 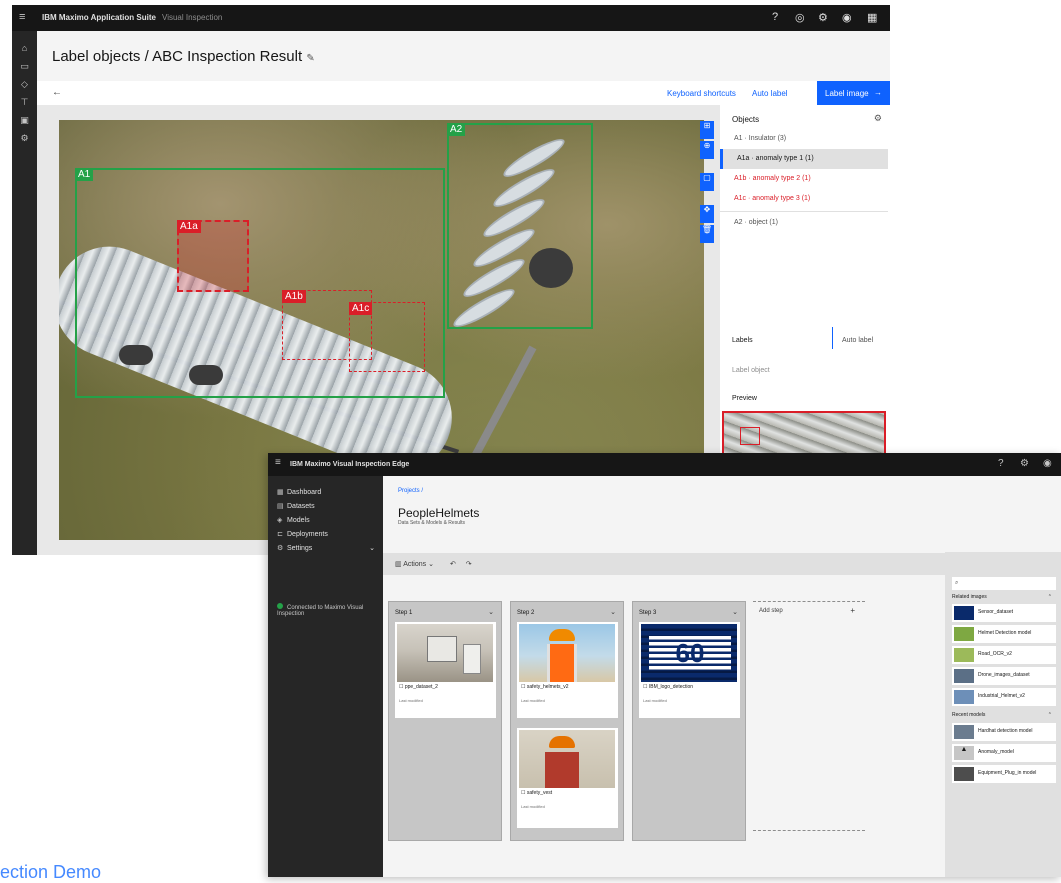 What do you see at coordinates (545, 687) in the screenshot?
I see `card-title: ☐ safety_helmets_v2` at bounding box center [545, 687].